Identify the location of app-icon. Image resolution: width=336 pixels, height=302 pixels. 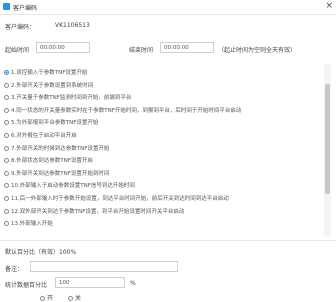
(6, 6).